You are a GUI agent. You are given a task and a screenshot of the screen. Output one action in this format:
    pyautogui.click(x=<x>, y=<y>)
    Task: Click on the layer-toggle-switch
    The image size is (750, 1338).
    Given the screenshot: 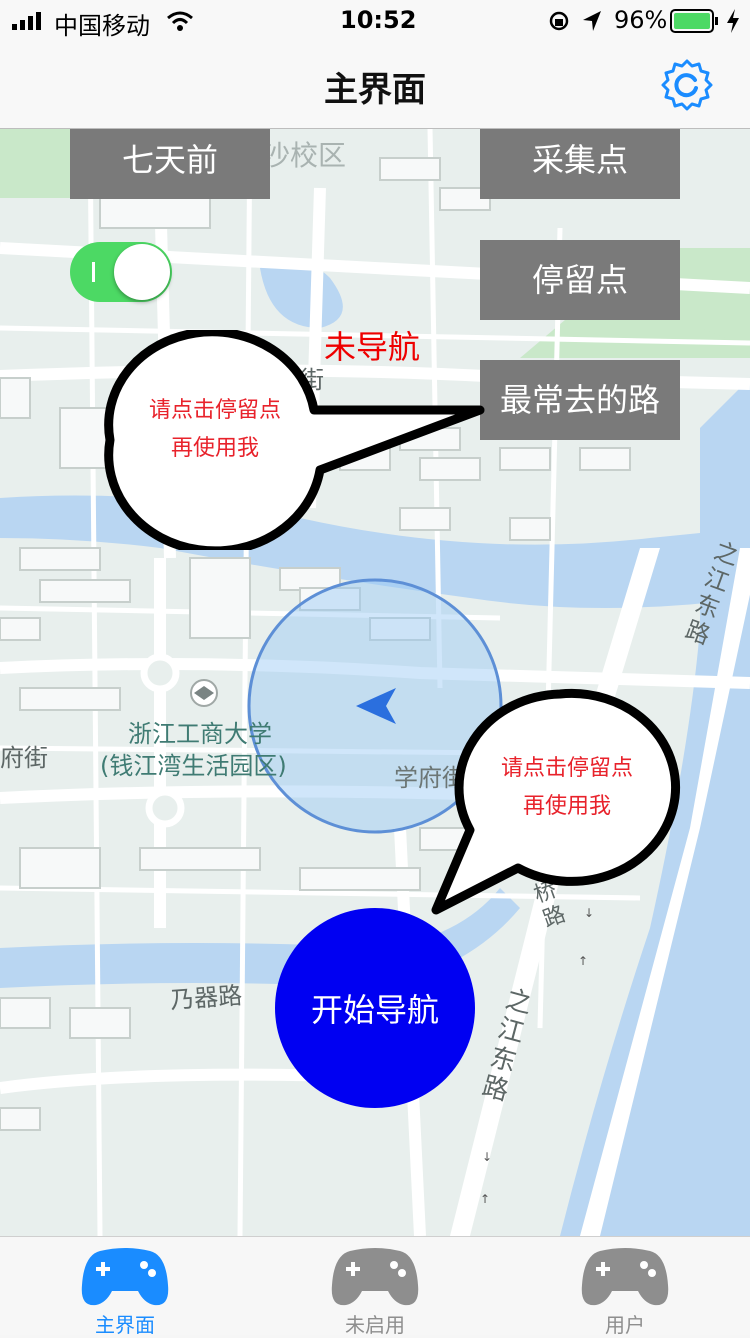 What is the action you would take?
    pyautogui.click(x=121, y=272)
    